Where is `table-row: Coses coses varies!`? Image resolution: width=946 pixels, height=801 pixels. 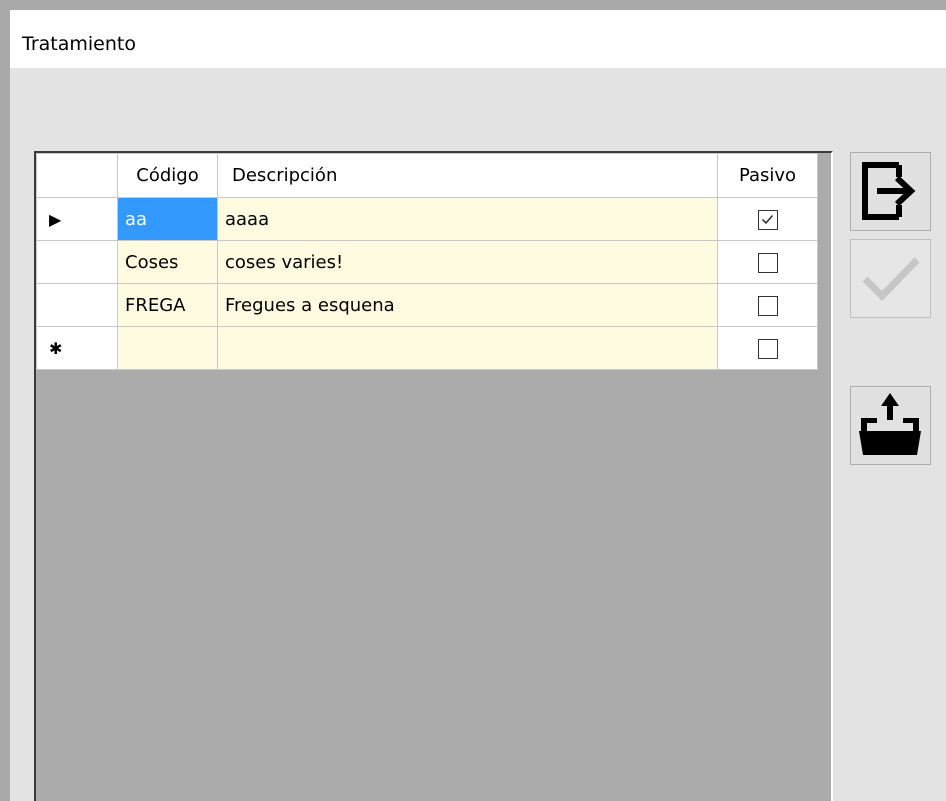
table-row: Coses coses varies! is located at coordinates (427, 262).